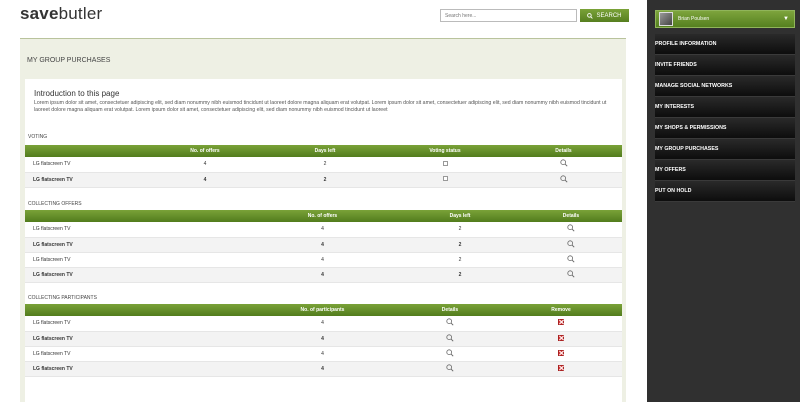 Image resolution: width=800 pixels, height=402 pixels. I want to click on collecting-offers-label: COLLECTING OFFERS, so click(55, 204).